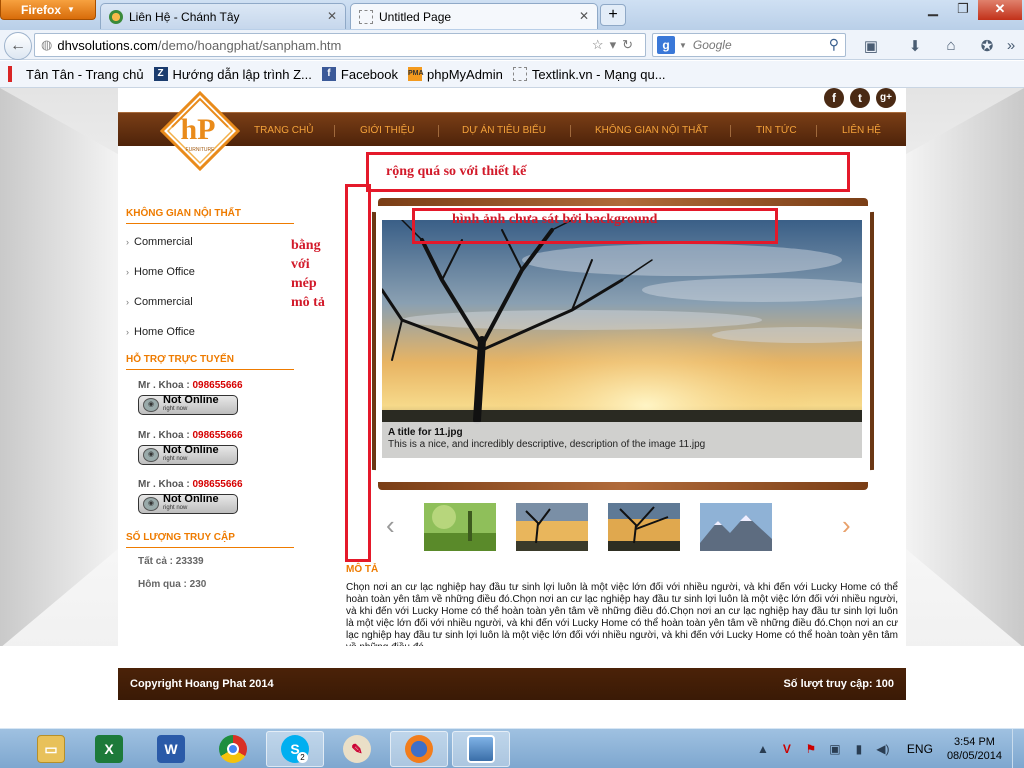 Image resolution: width=1024 pixels, height=768 pixels. I want to click on taskbar-skype: S 2, so click(295, 749).